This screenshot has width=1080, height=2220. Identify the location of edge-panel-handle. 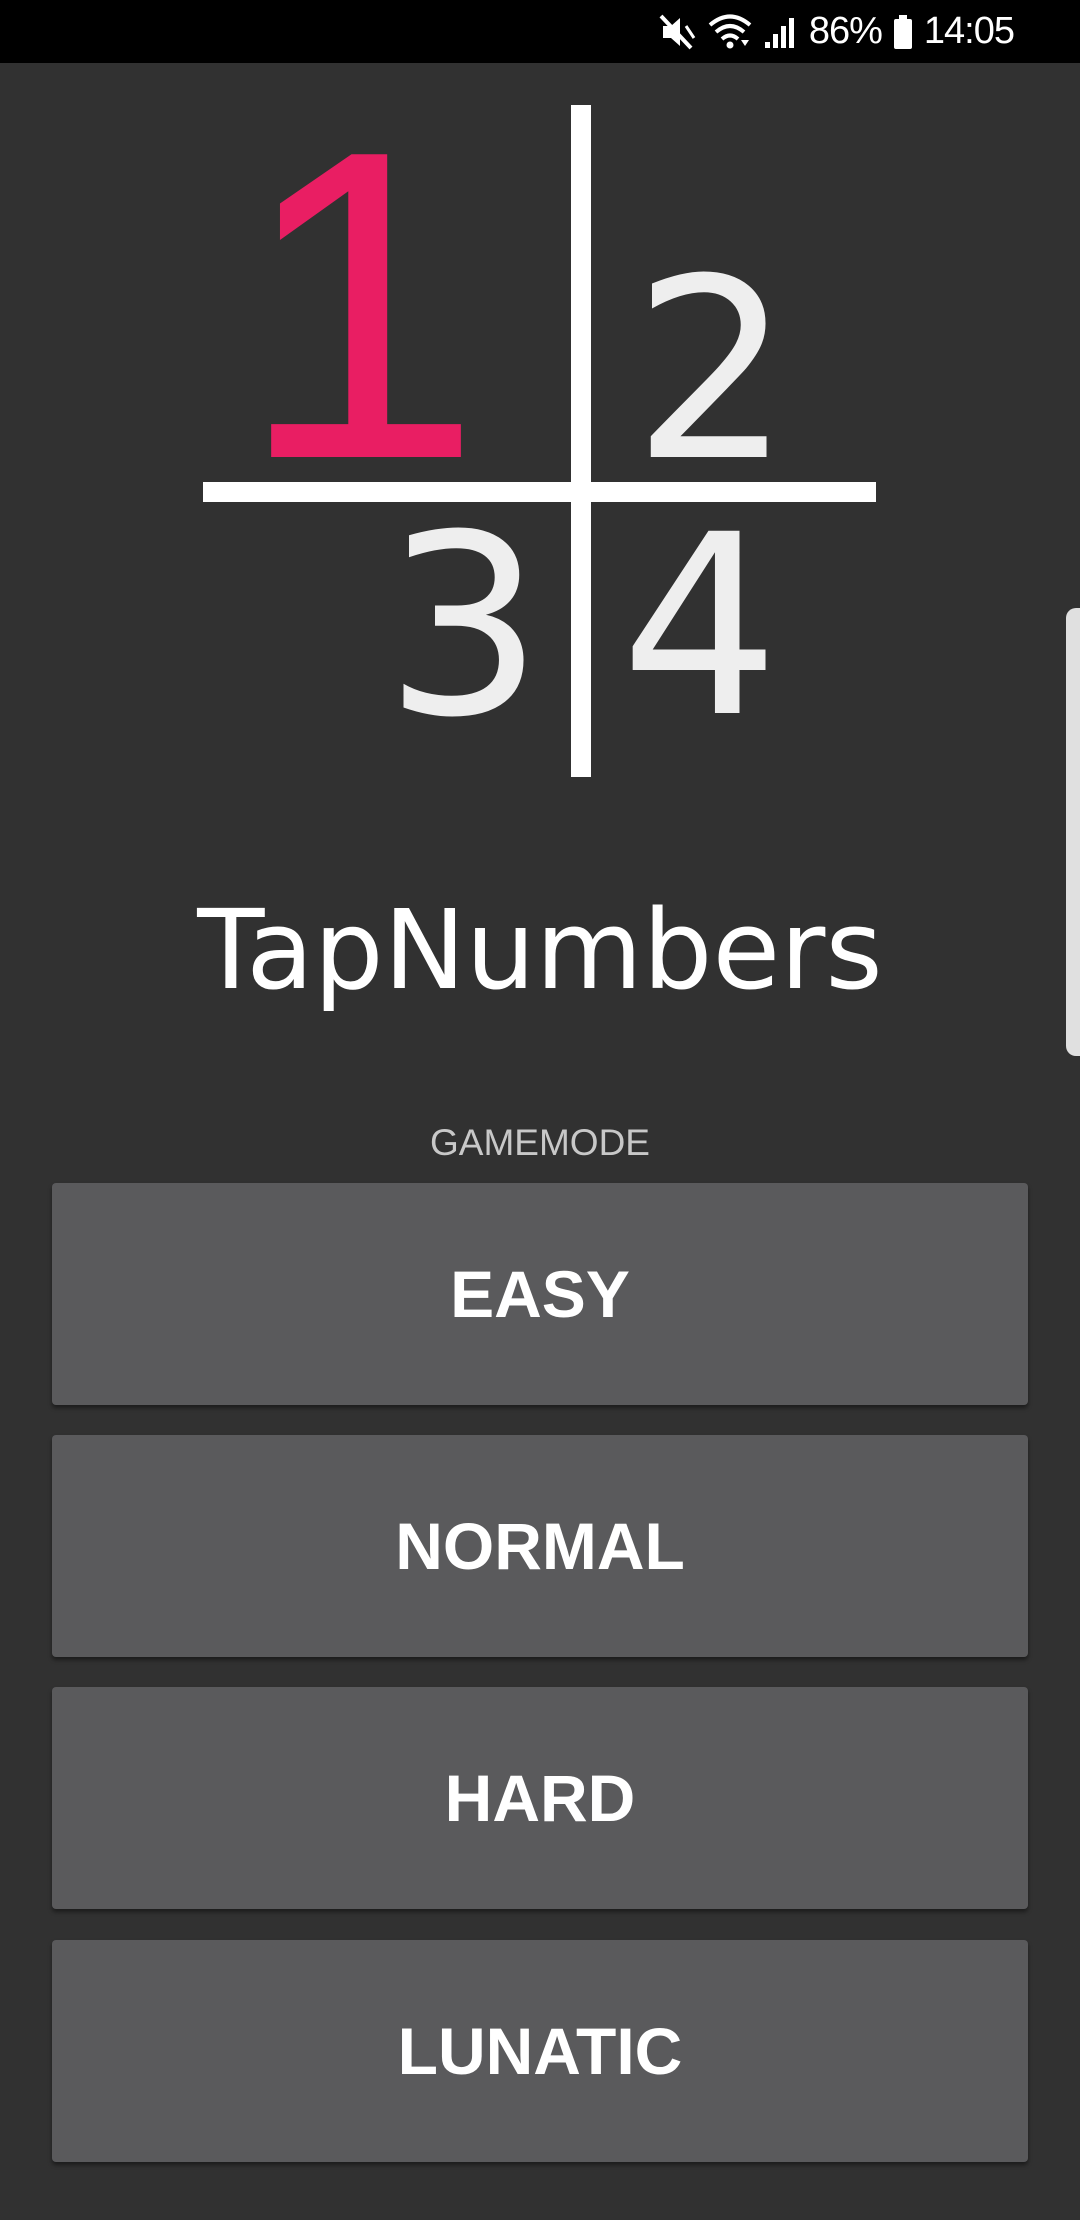
(1073, 832).